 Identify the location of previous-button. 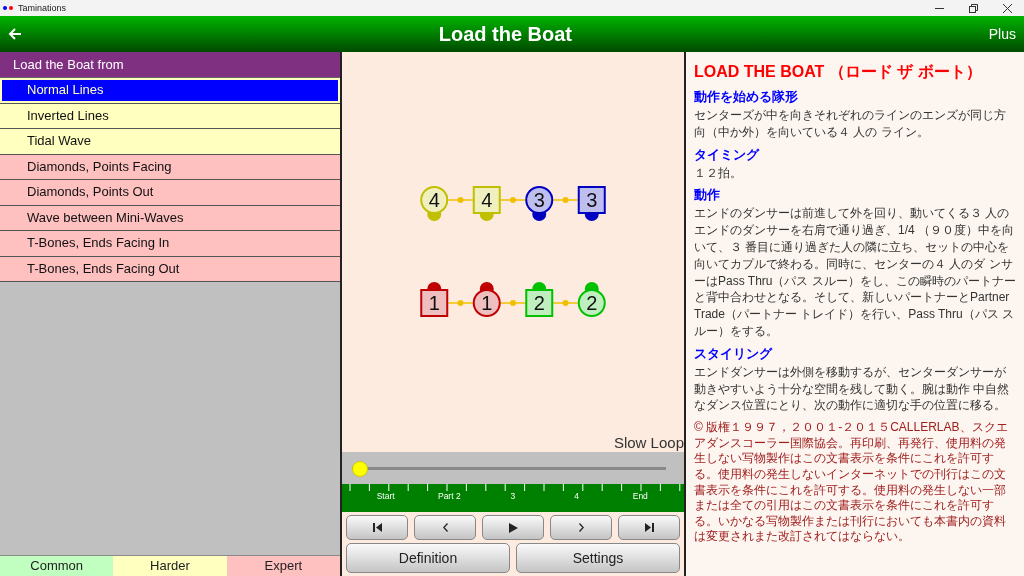
(445, 527).